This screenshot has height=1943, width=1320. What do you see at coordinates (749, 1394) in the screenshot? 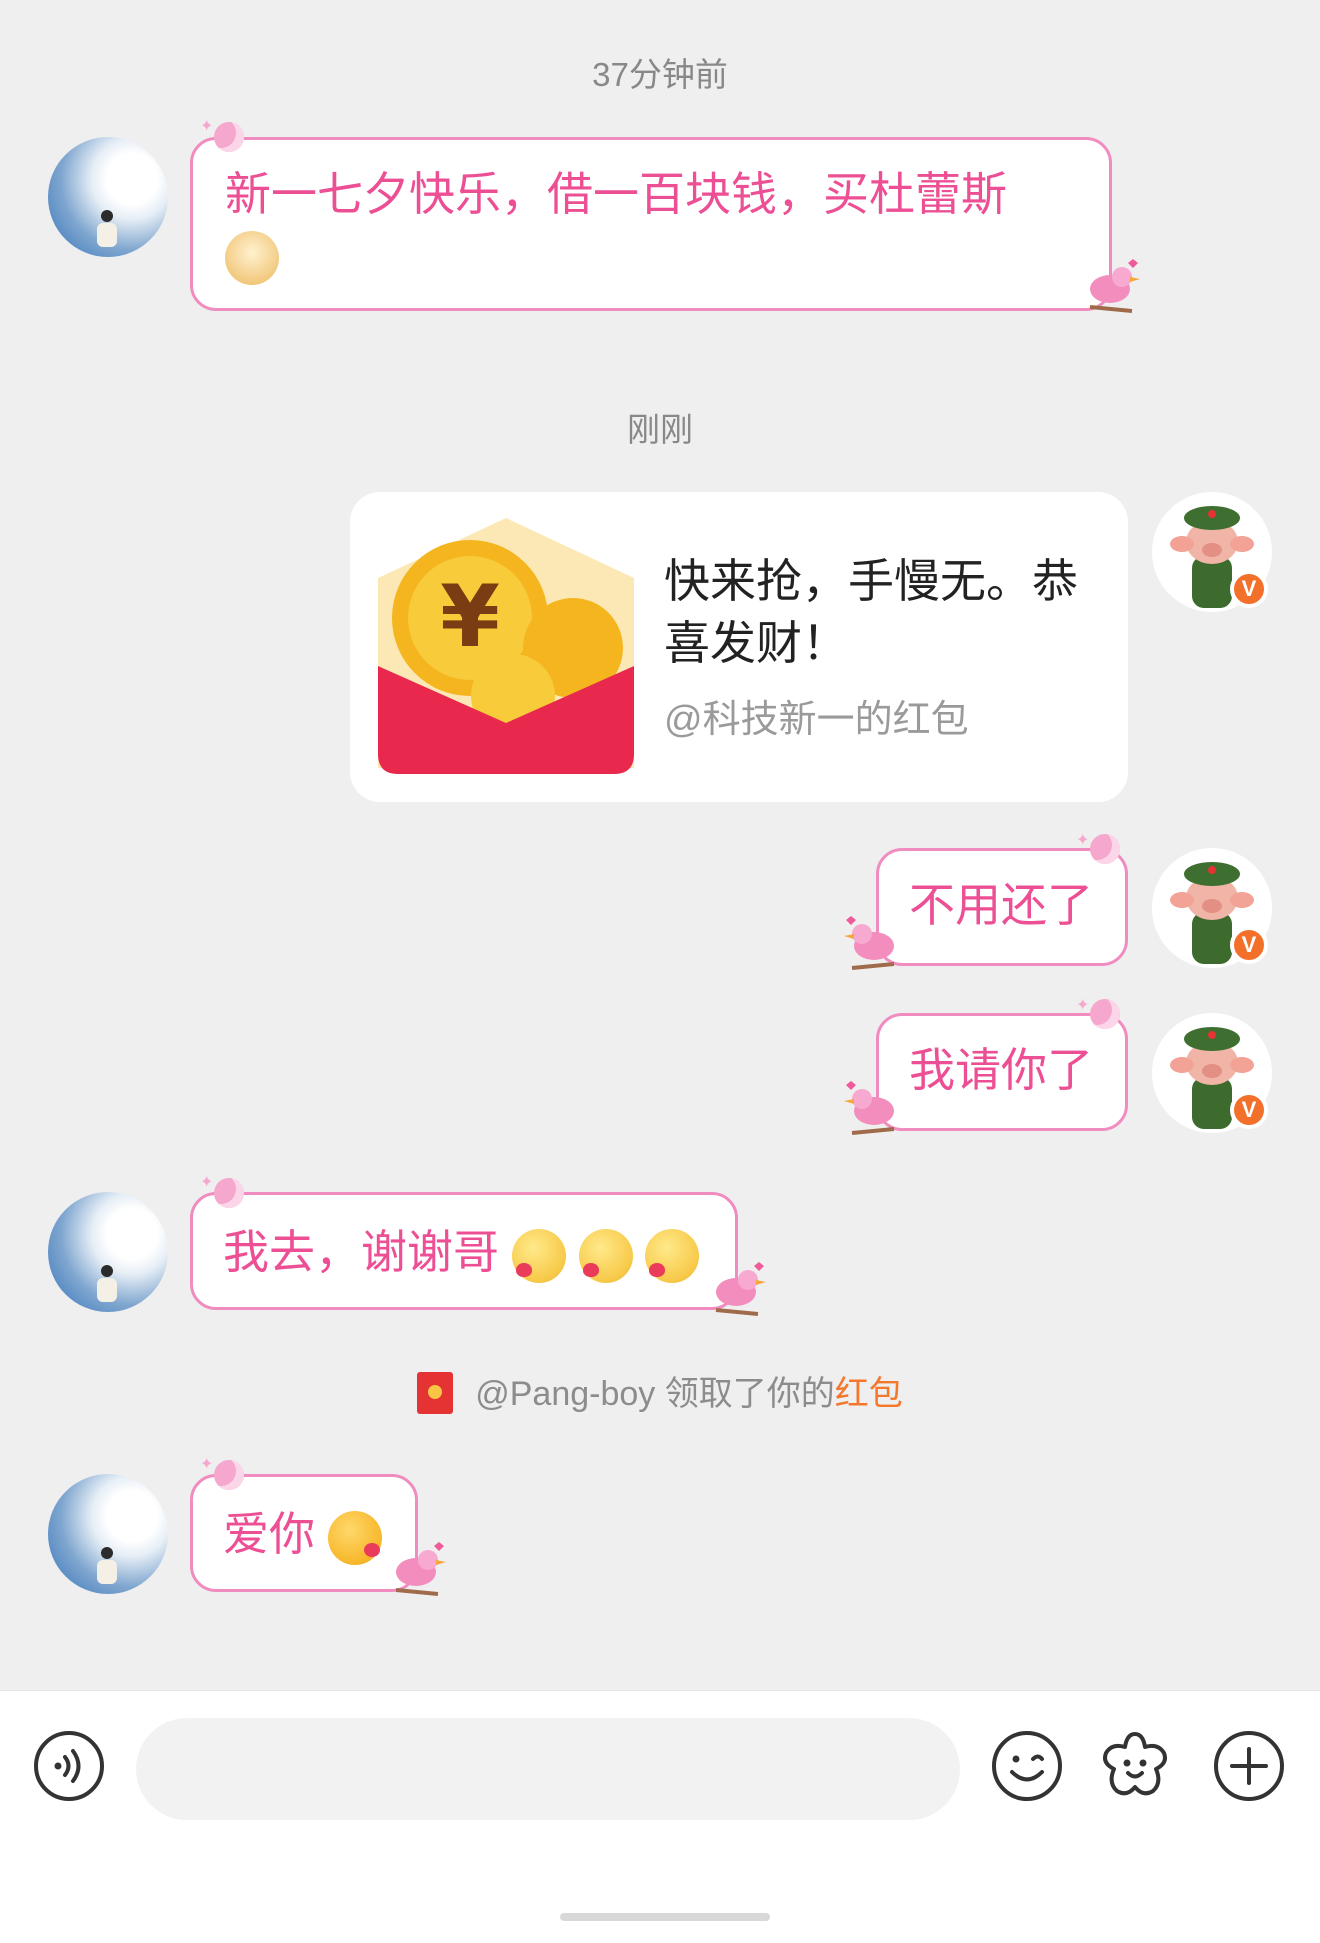
I see `claim-action: 领取了你的` at bounding box center [749, 1394].